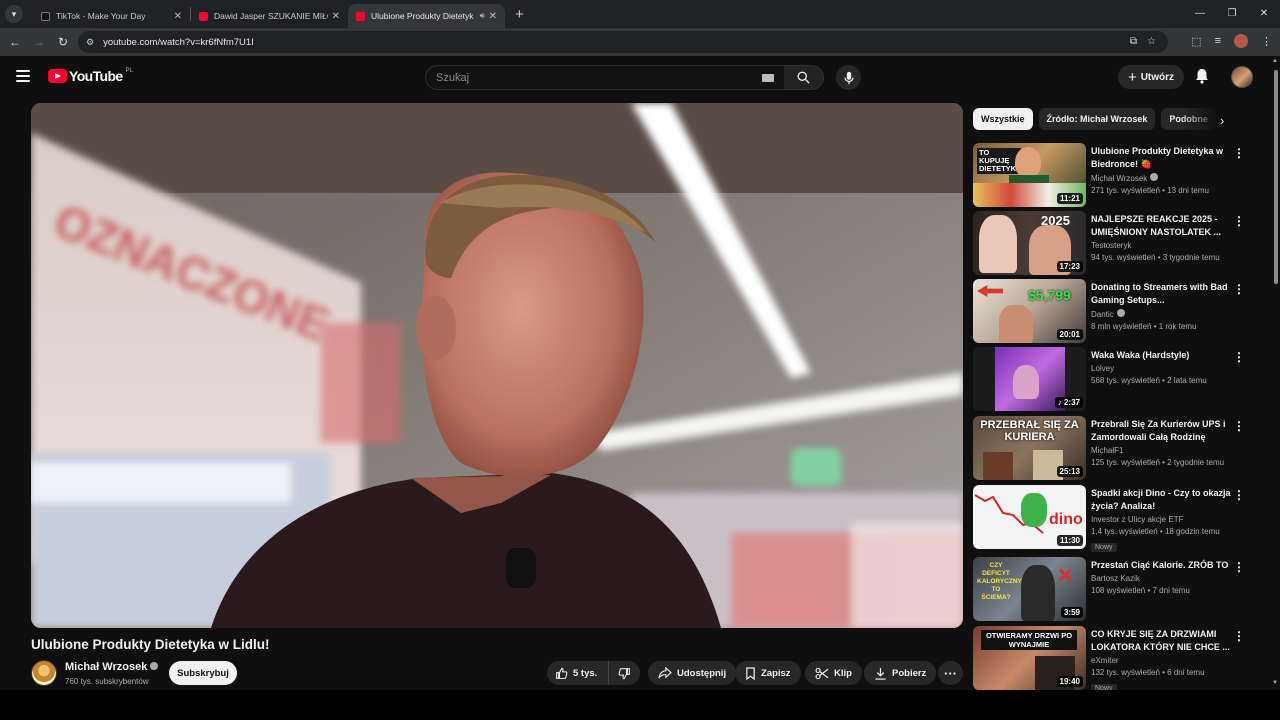 The height and width of the screenshot is (720, 1280). I want to click on recommendation-channel: eXmiter, so click(1161, 660).